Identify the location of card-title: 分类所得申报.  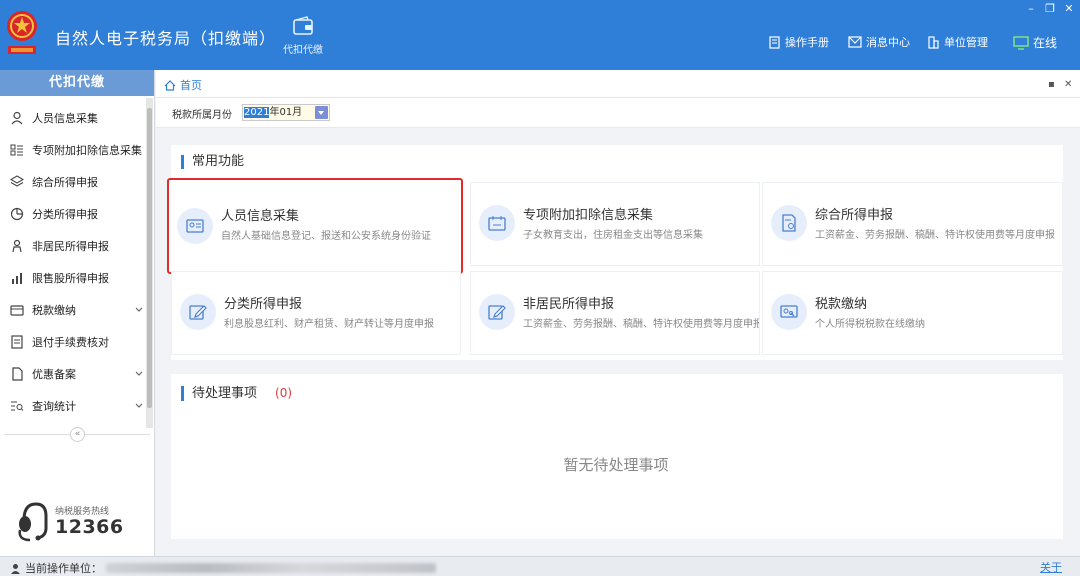
(263, 304).